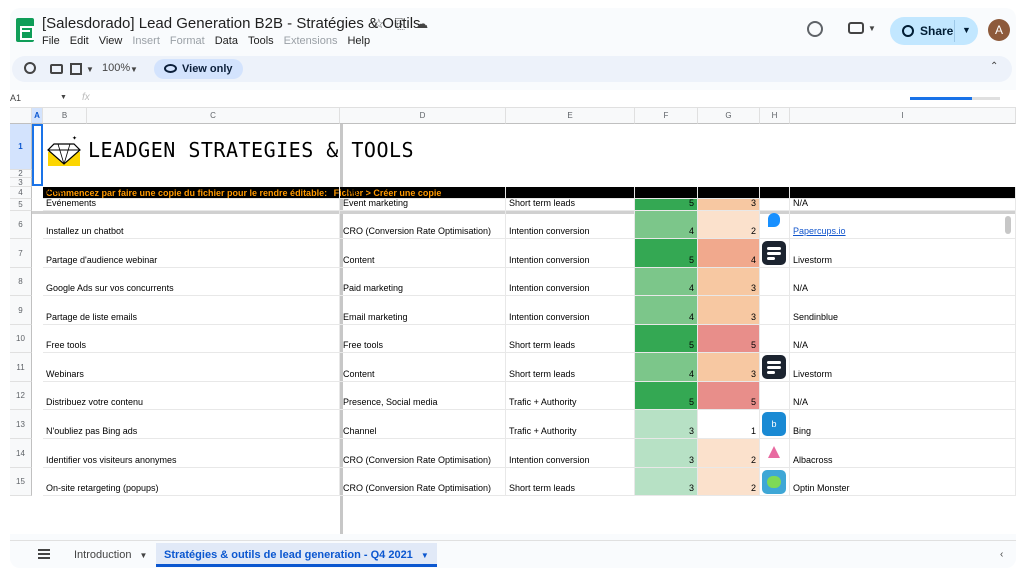 This screenshot has height=576, width=1024. Describe the element at coordinates (187, 41) in the screenshot. I see `menu-item-format: Format` at that location.